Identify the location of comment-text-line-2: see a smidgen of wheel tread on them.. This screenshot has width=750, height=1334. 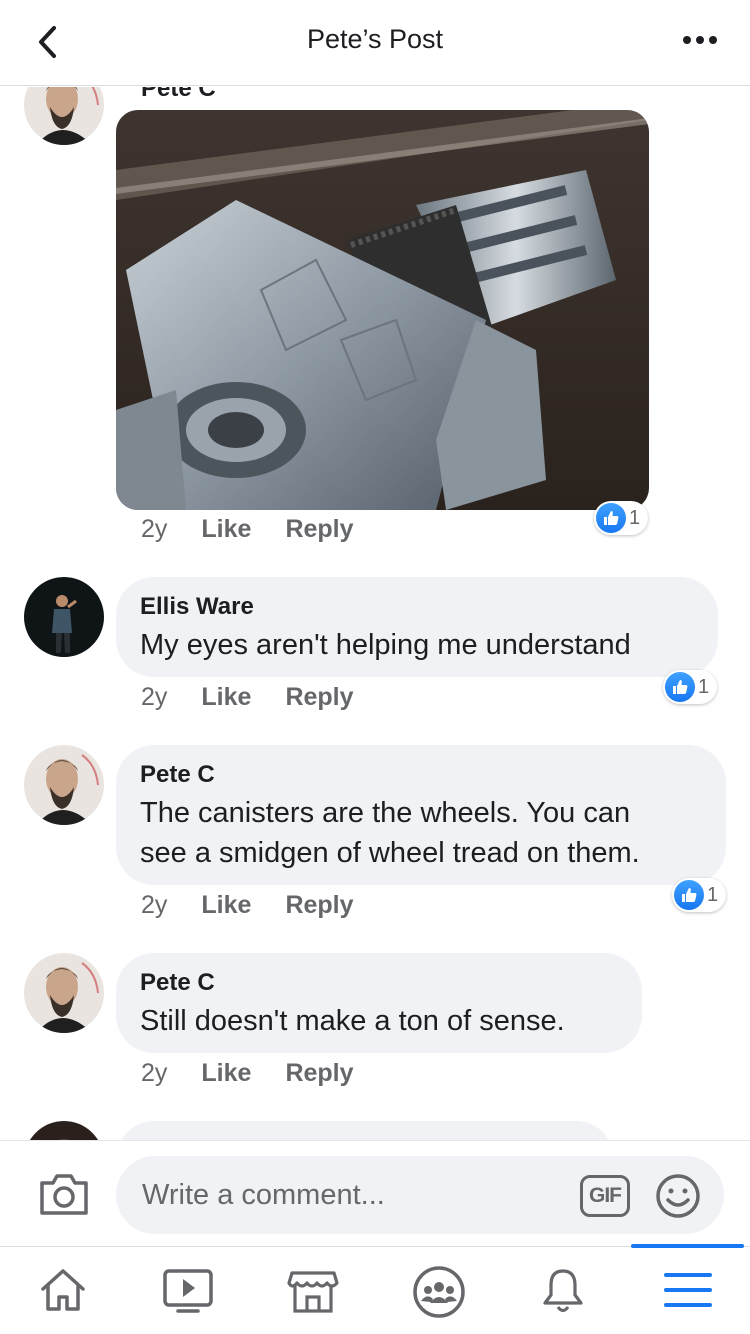
(390, 853).